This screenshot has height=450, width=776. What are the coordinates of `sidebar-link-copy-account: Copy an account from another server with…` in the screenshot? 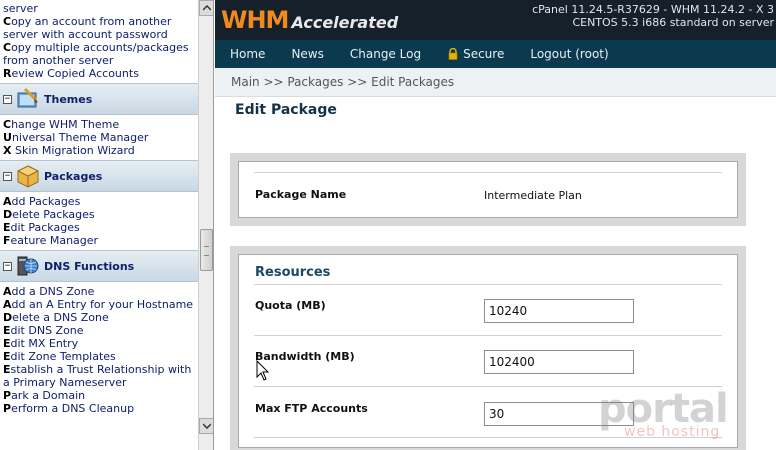 It's located at (99, 28).